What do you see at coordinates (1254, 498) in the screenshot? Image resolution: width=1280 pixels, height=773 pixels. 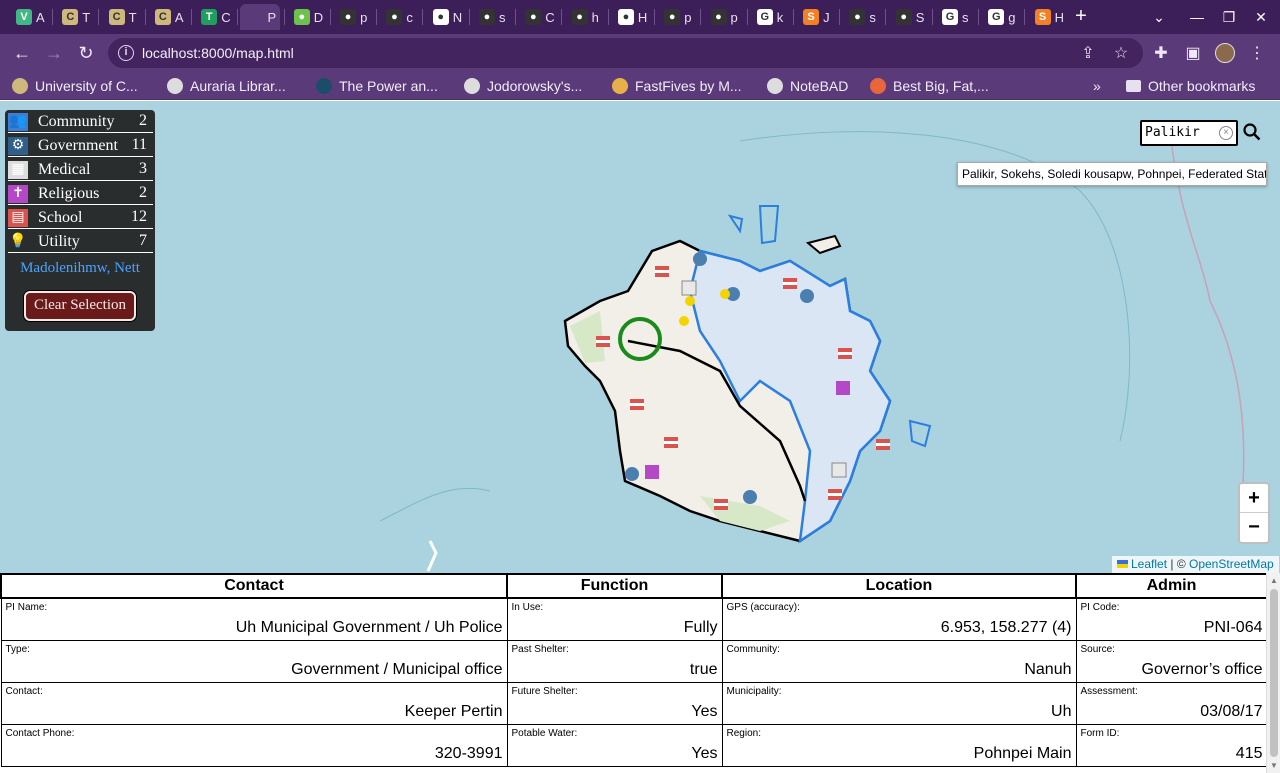 I see `zoom-in-button: +` at bounding box center [1254, 498].